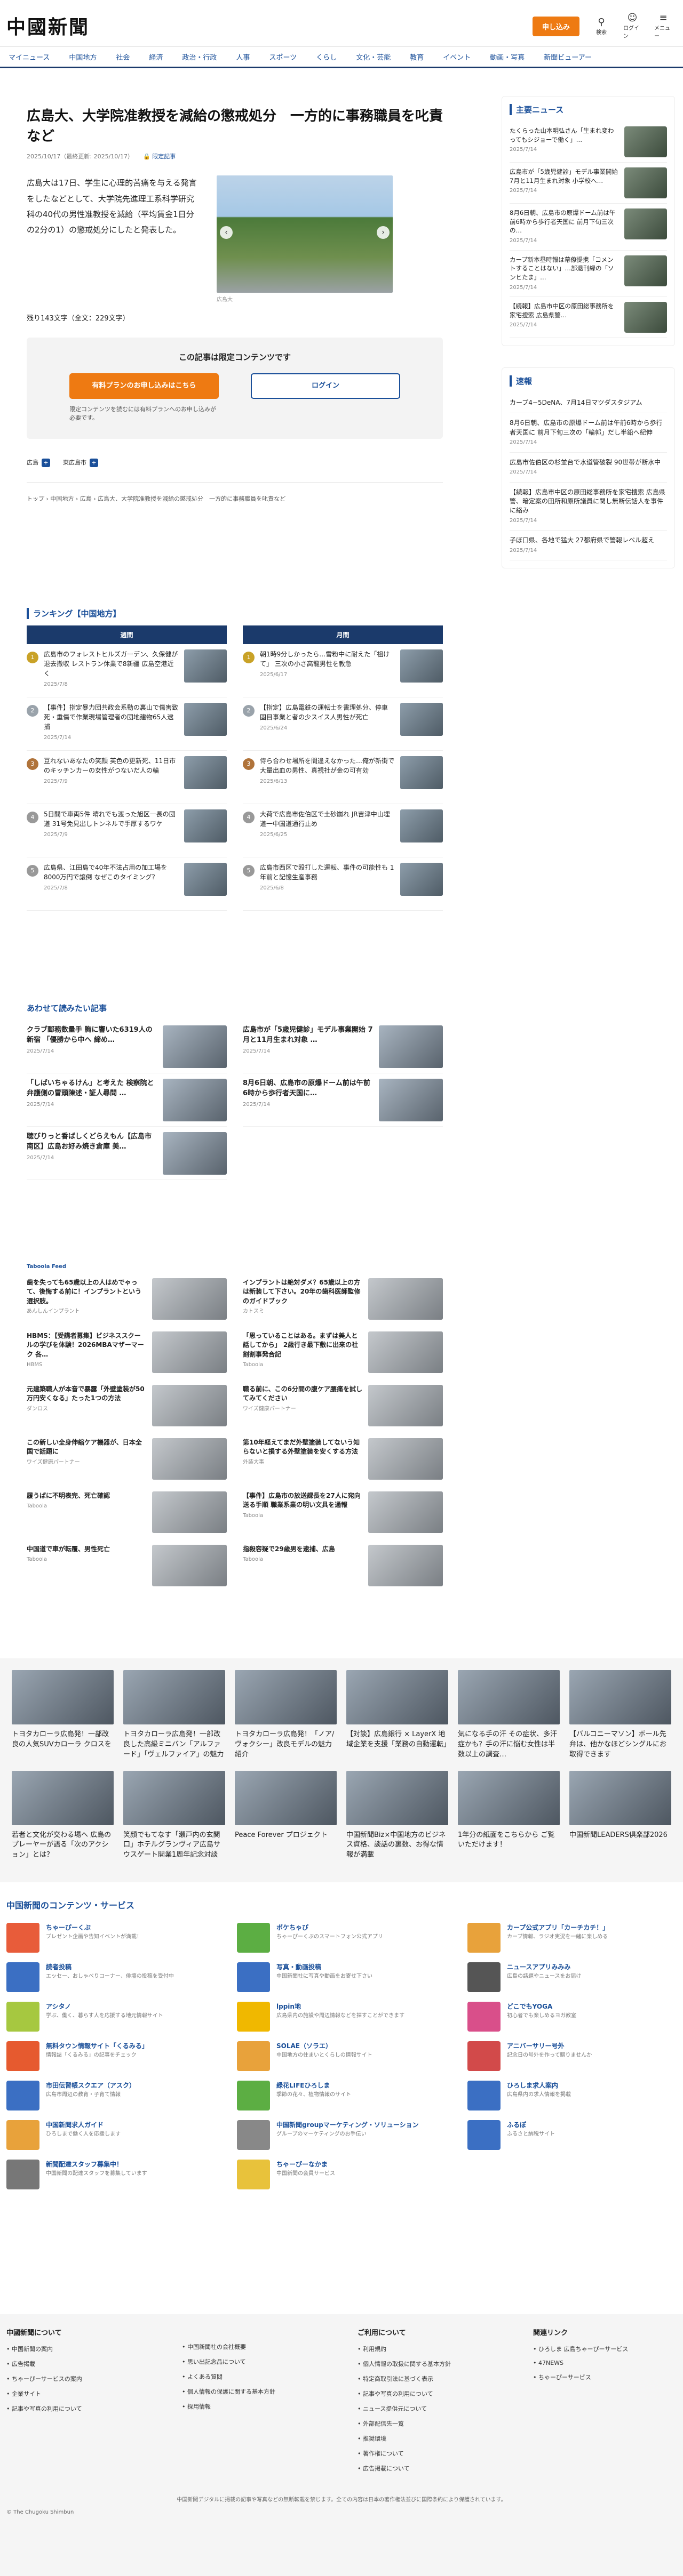 The image size is (683, 2576). Describe the element at coordinates (588, 546) in the screenshot. I see `flash-news-item: 子ぼ口県、各地で猛大 27都府県で警報レベル超え 2025/7/14` at that location.